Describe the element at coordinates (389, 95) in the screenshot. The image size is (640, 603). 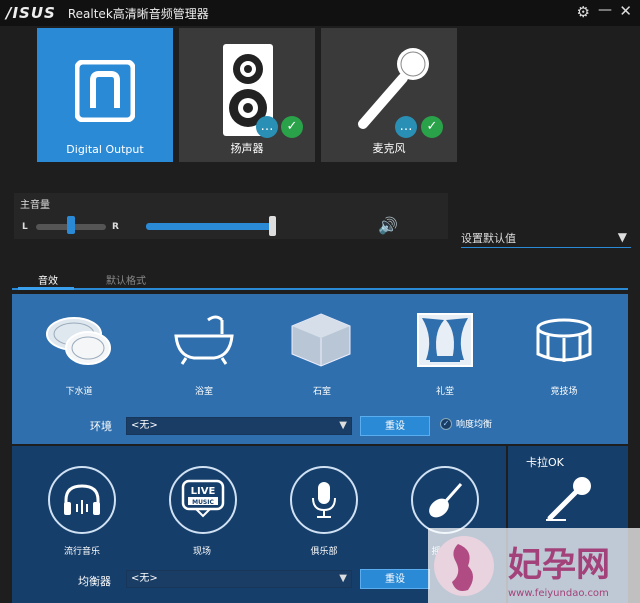
I see `device-tile-microphone: … ✓ 麦克风` at that location.